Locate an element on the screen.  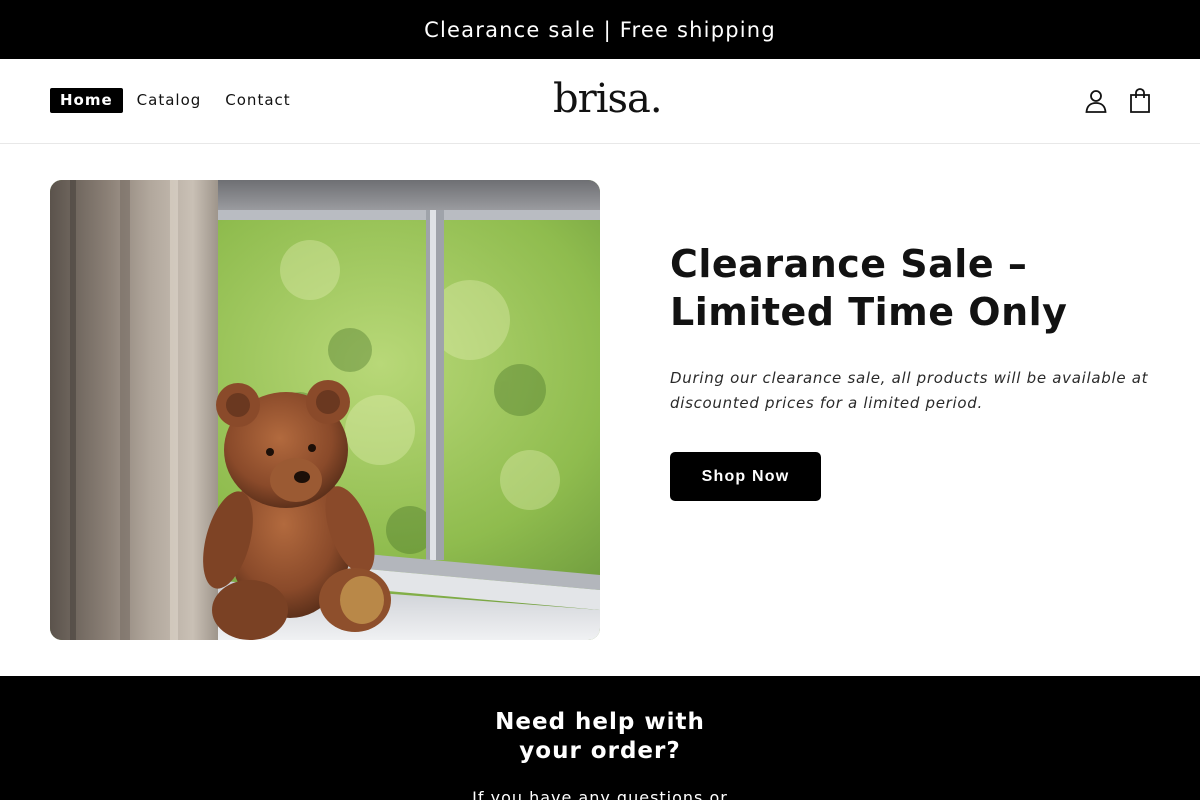
help-text: If you have any questions or is located at coordinates (600, 794).